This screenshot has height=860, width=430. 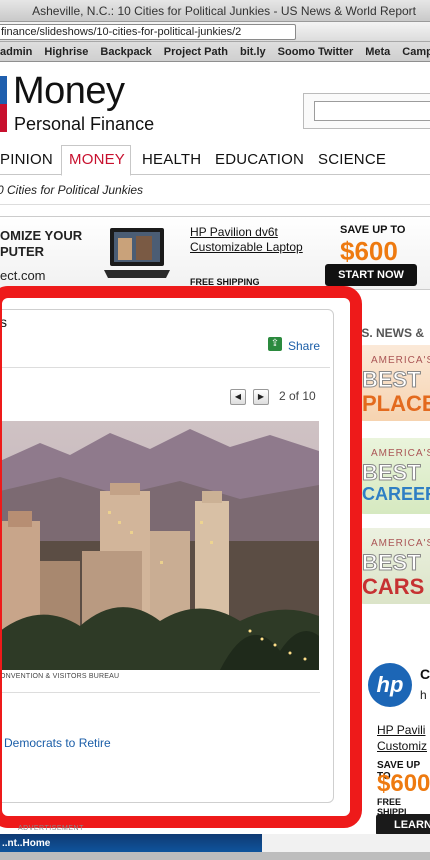 What do you see at coordinates (246, 247) in the screenshot?
I see `ad-product-line2: Customizable Laptop` at bounding box center [246, 247].